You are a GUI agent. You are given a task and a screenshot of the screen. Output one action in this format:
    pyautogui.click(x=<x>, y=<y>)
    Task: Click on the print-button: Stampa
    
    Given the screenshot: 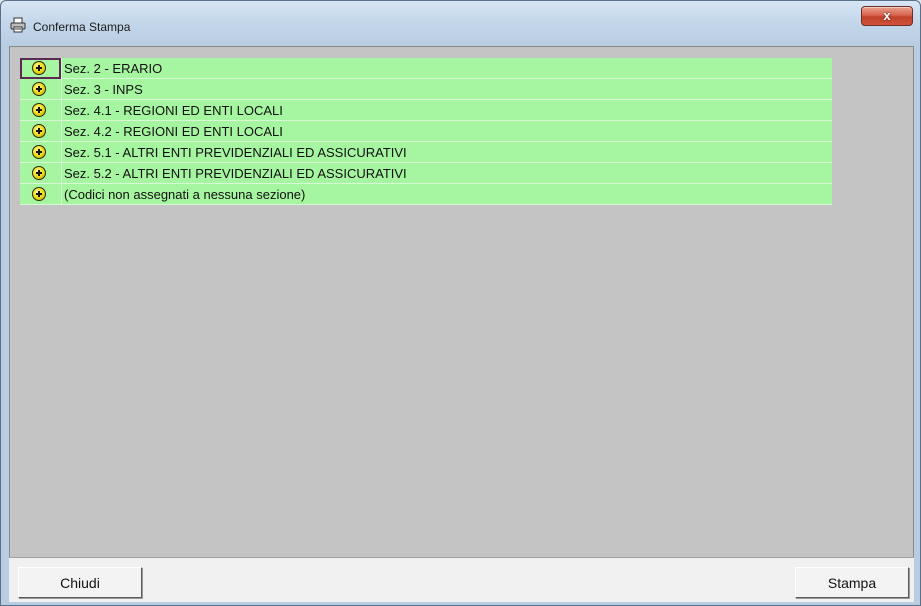 What is the action you would take?
    pyautogui.click(x=852, y=582)
    